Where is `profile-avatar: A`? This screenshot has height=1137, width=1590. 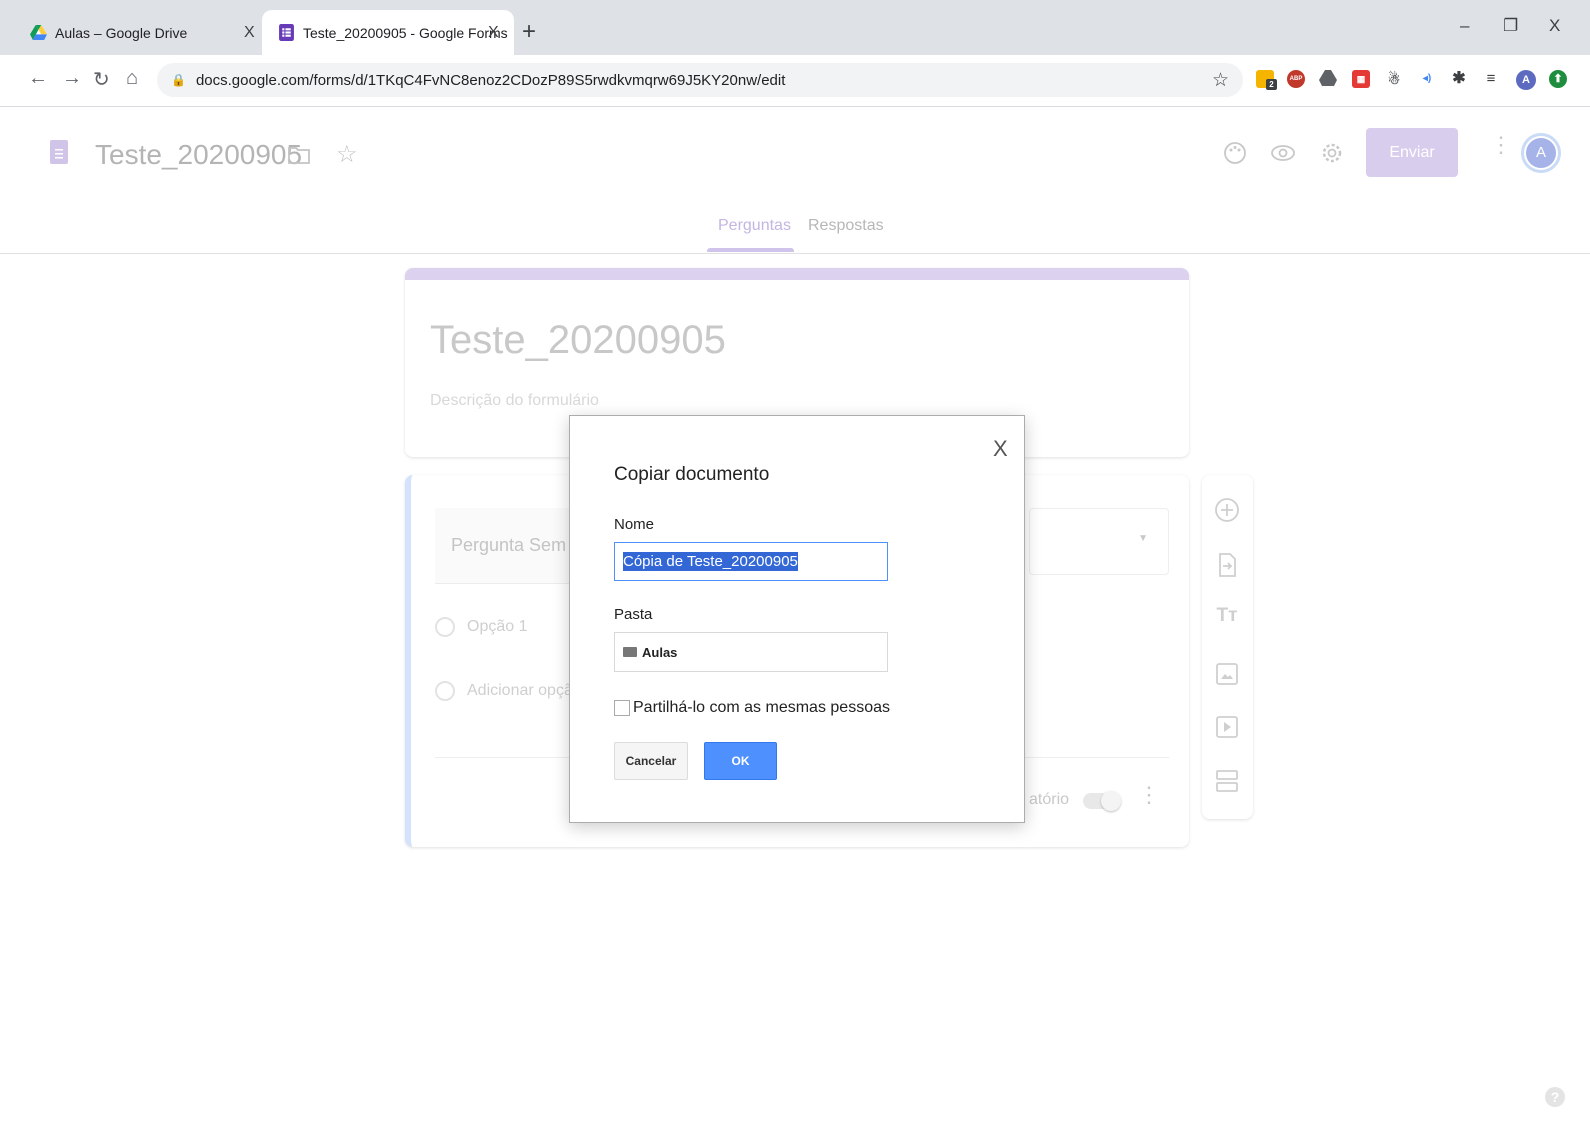
profile-avatar: A is located at coordinates (1526, 80).